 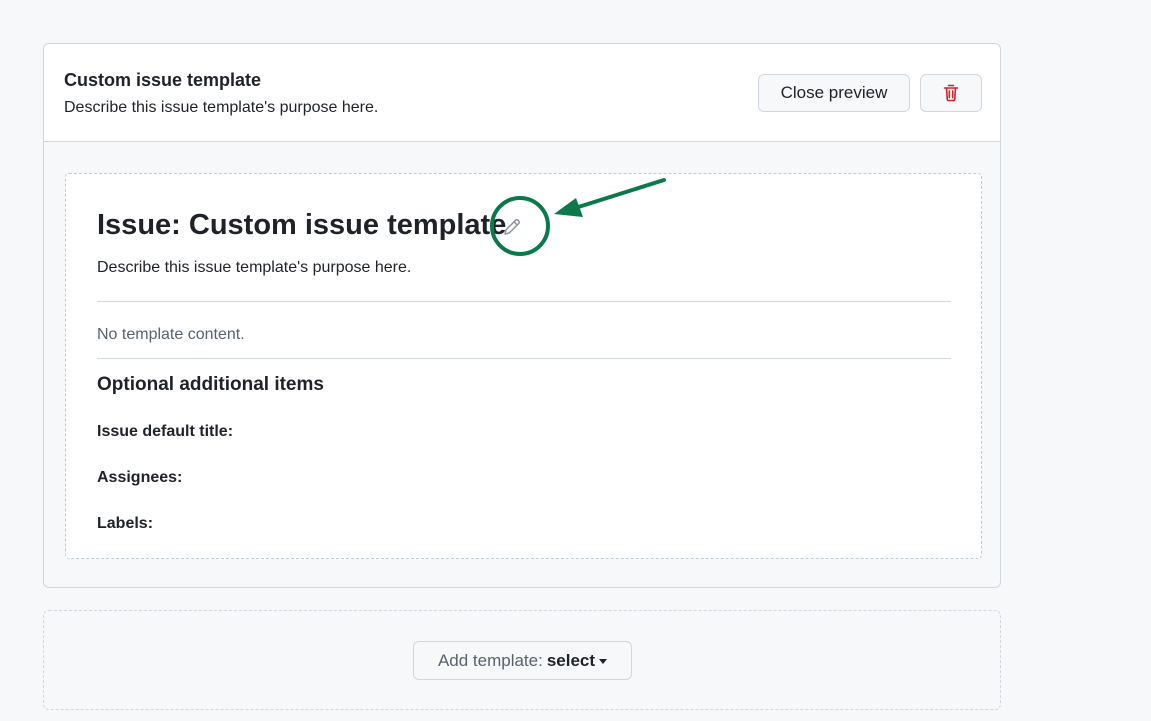 What do you see at coordinates (603, 661) in the screenshot?
I see `caret-down-icon` at bounding box center [603, 661].